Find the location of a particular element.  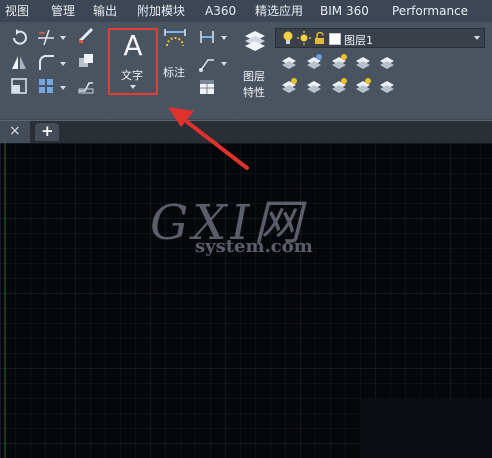

scale-icon is located at coordinates (19, 86).